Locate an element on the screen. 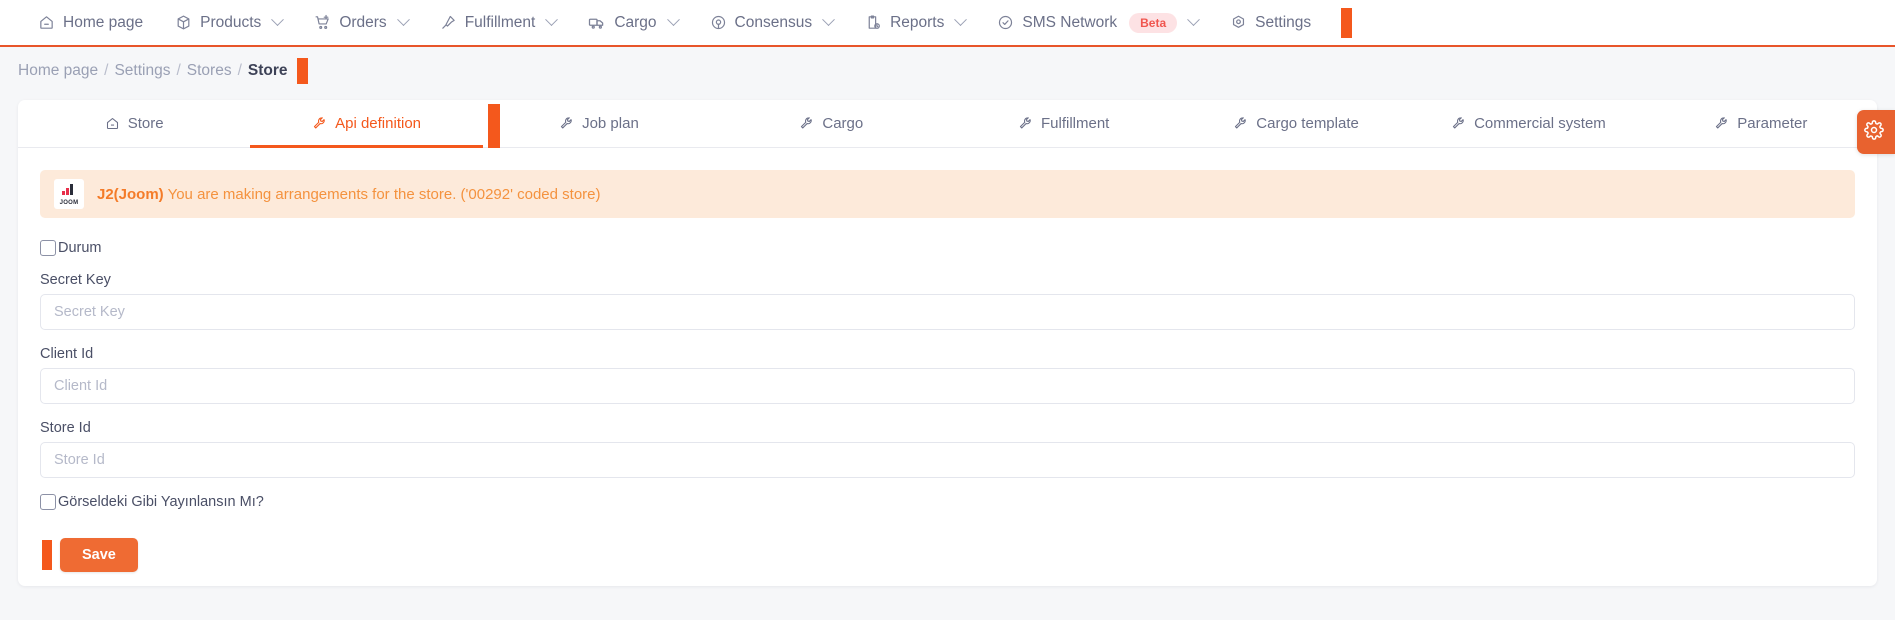  nav-item-orders: Orders is located at coordinates (360, 22).